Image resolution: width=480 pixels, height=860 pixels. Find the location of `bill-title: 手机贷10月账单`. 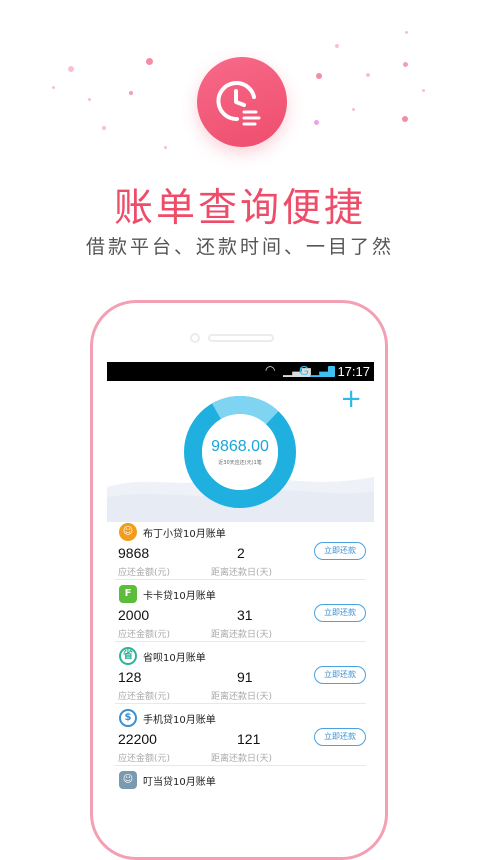

bill-title: 手机贷10月账单 is located at coordinates (179, 720).